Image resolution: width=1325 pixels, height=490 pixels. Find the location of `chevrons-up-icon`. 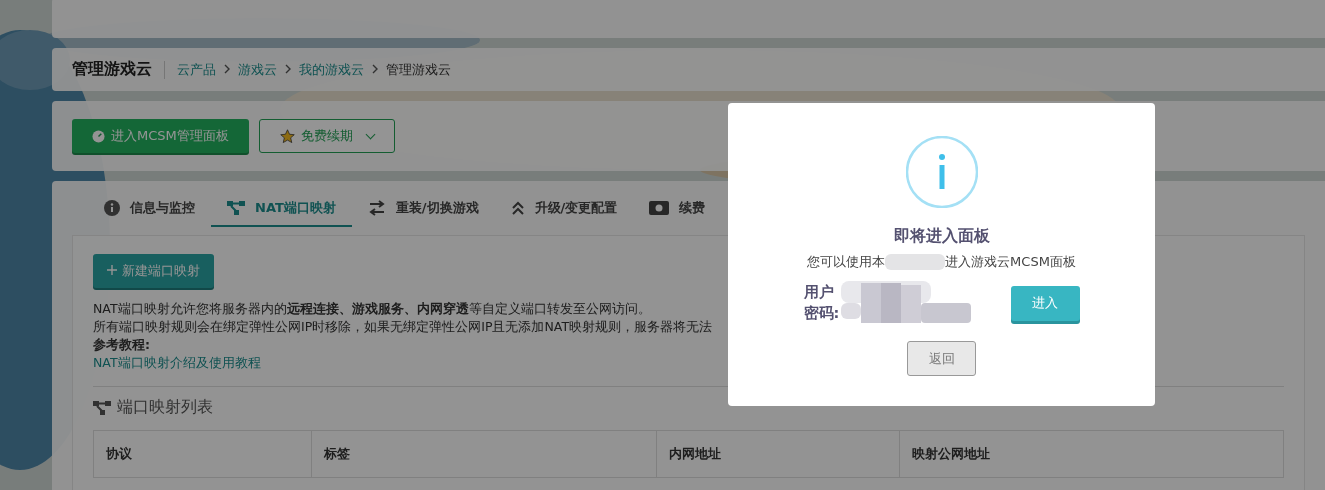

chevrons-up-icon is located at coordinates (517, 208).